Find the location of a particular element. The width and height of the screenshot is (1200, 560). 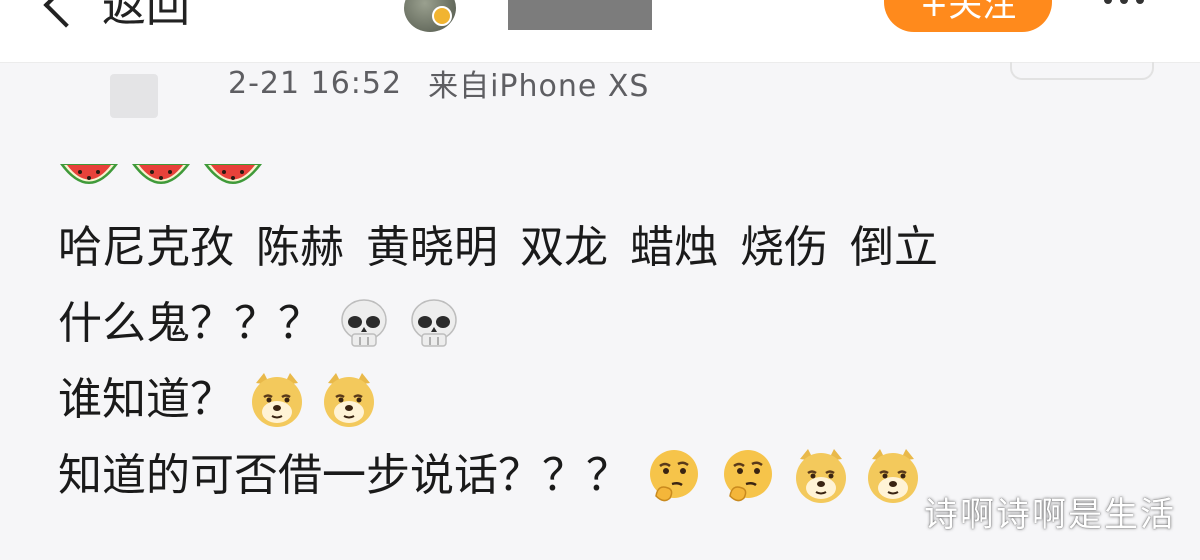

post-text: 知道的可否借一步说话？？？ is located at coordinates (344, 475).